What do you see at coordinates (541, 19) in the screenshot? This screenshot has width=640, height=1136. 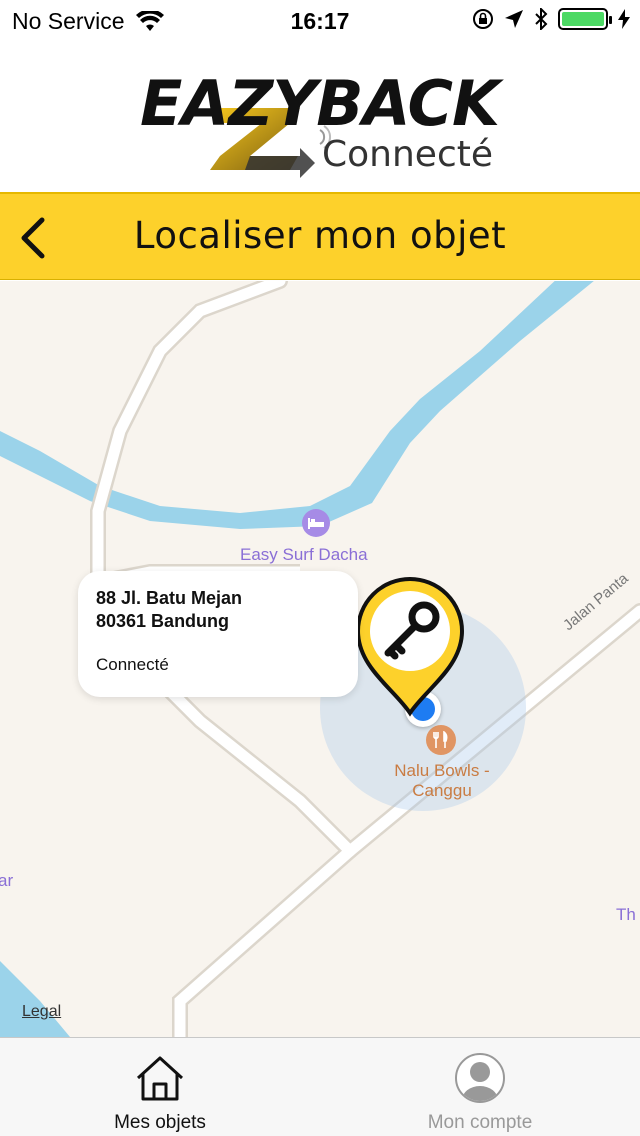 I see `bluetooth-icon` at bounding box center [541, 19].